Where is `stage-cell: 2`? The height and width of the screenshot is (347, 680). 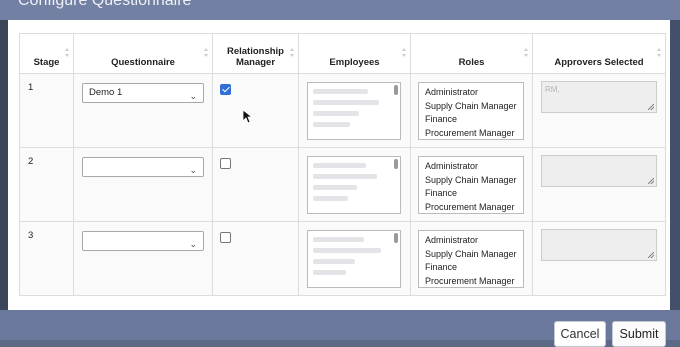 stage-cell: 2 is located at coordinates (46, 184).